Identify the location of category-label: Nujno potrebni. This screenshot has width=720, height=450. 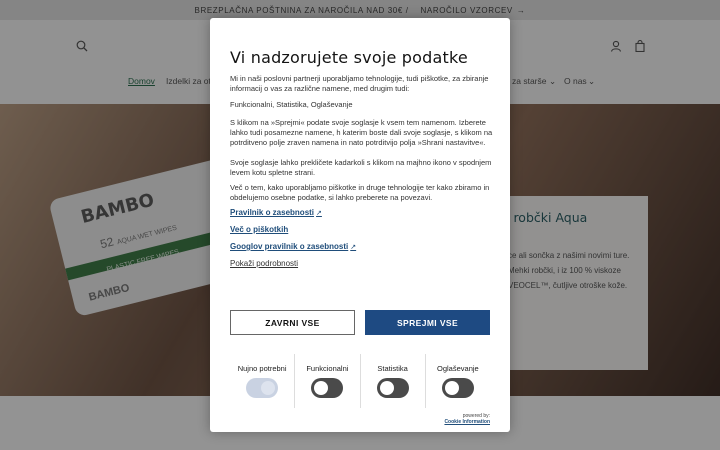
(262, 368).